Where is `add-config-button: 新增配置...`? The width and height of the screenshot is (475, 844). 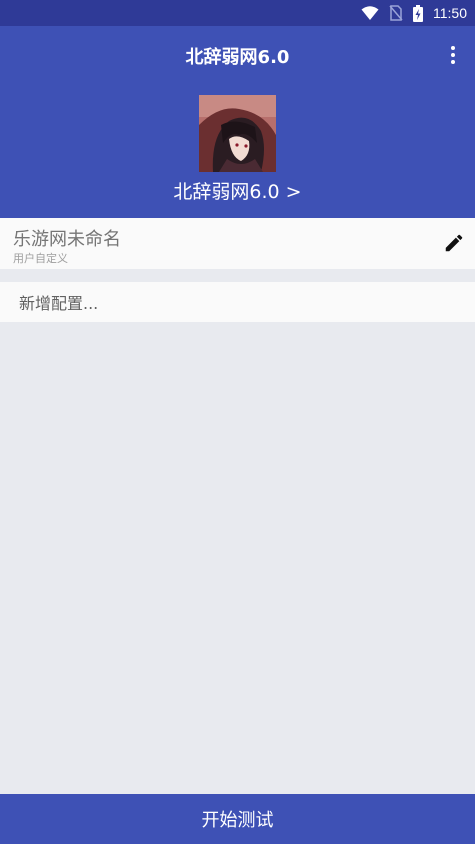
add-config-button: 新增配置... is located at coordinates (237, 302).